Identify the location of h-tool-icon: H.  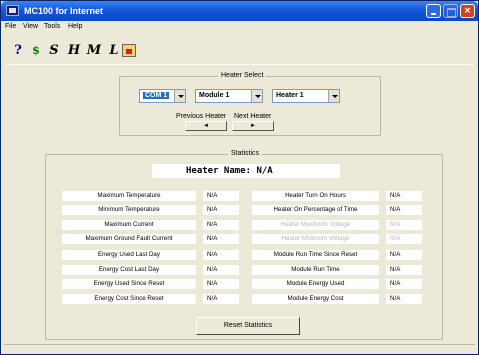
(74, 51).